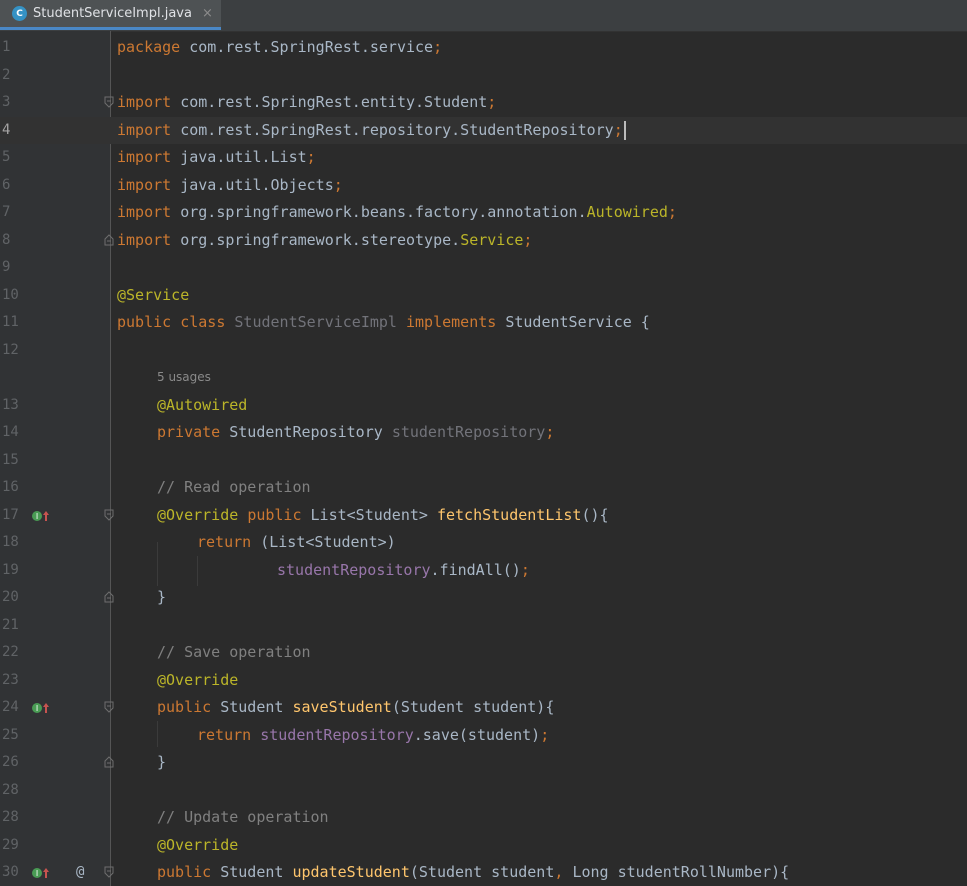 This screenshot has width=967, height=886. Describe the element at coordinates (234, 487) in the screenshot. I see `code-token: // Read operation` at that location.